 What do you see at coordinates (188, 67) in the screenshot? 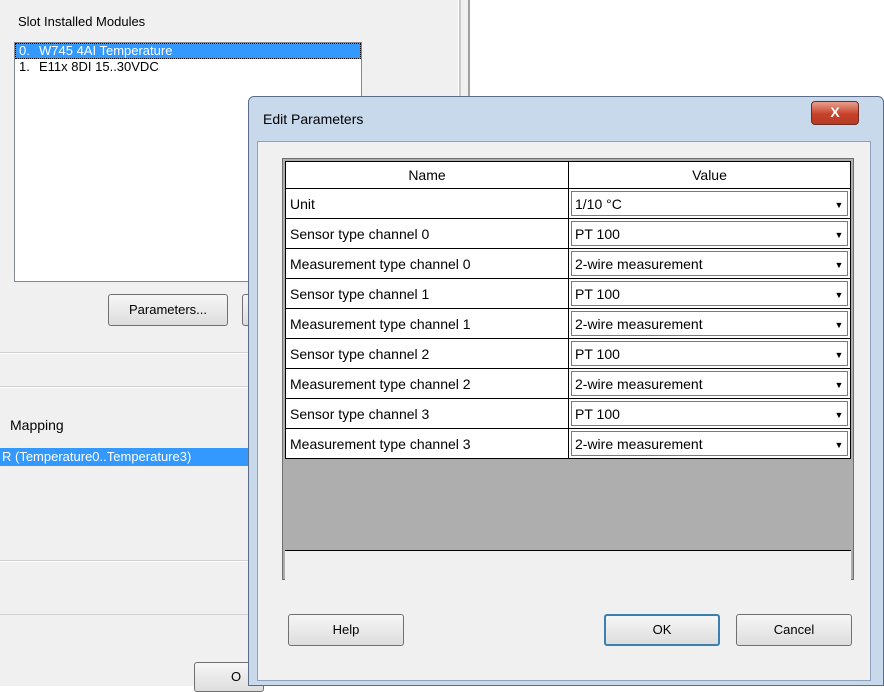
I see `list-item: 1. E11x 8DI 15..30VDC` at bounding box center [188, 67].